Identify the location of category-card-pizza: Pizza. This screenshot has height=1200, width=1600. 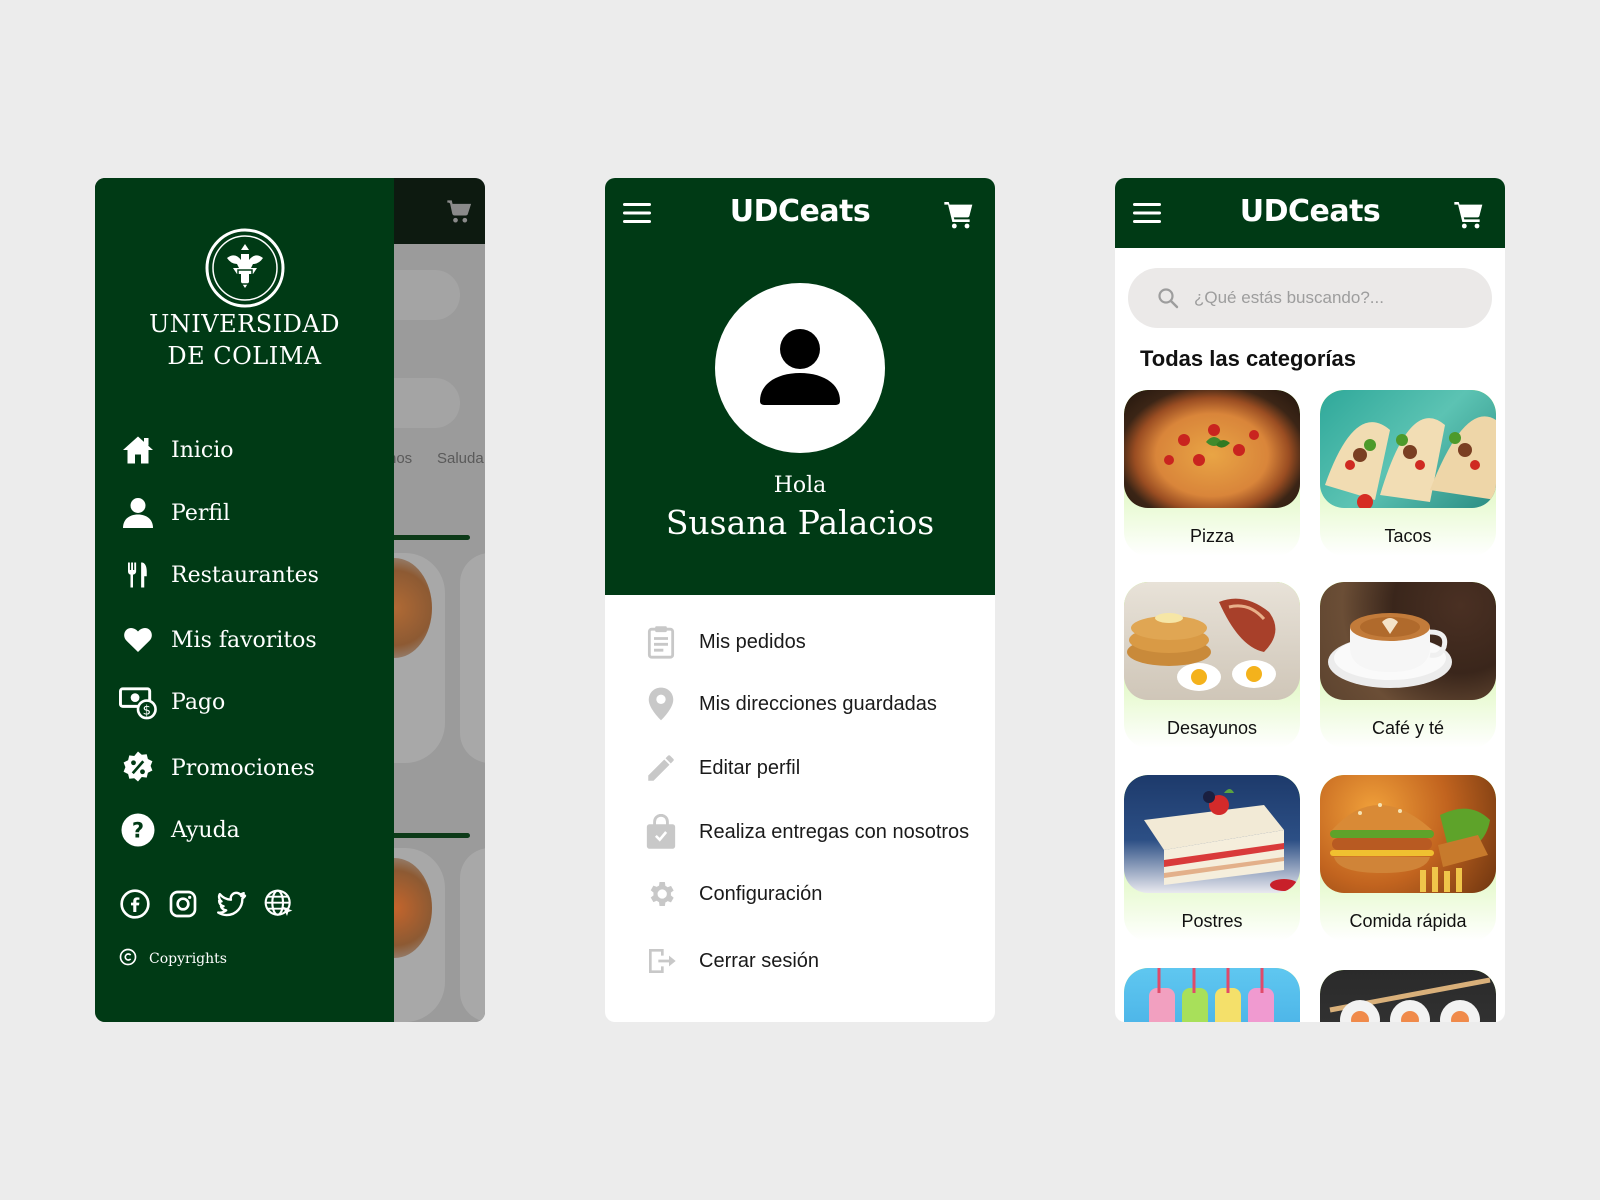
(1212, 473).